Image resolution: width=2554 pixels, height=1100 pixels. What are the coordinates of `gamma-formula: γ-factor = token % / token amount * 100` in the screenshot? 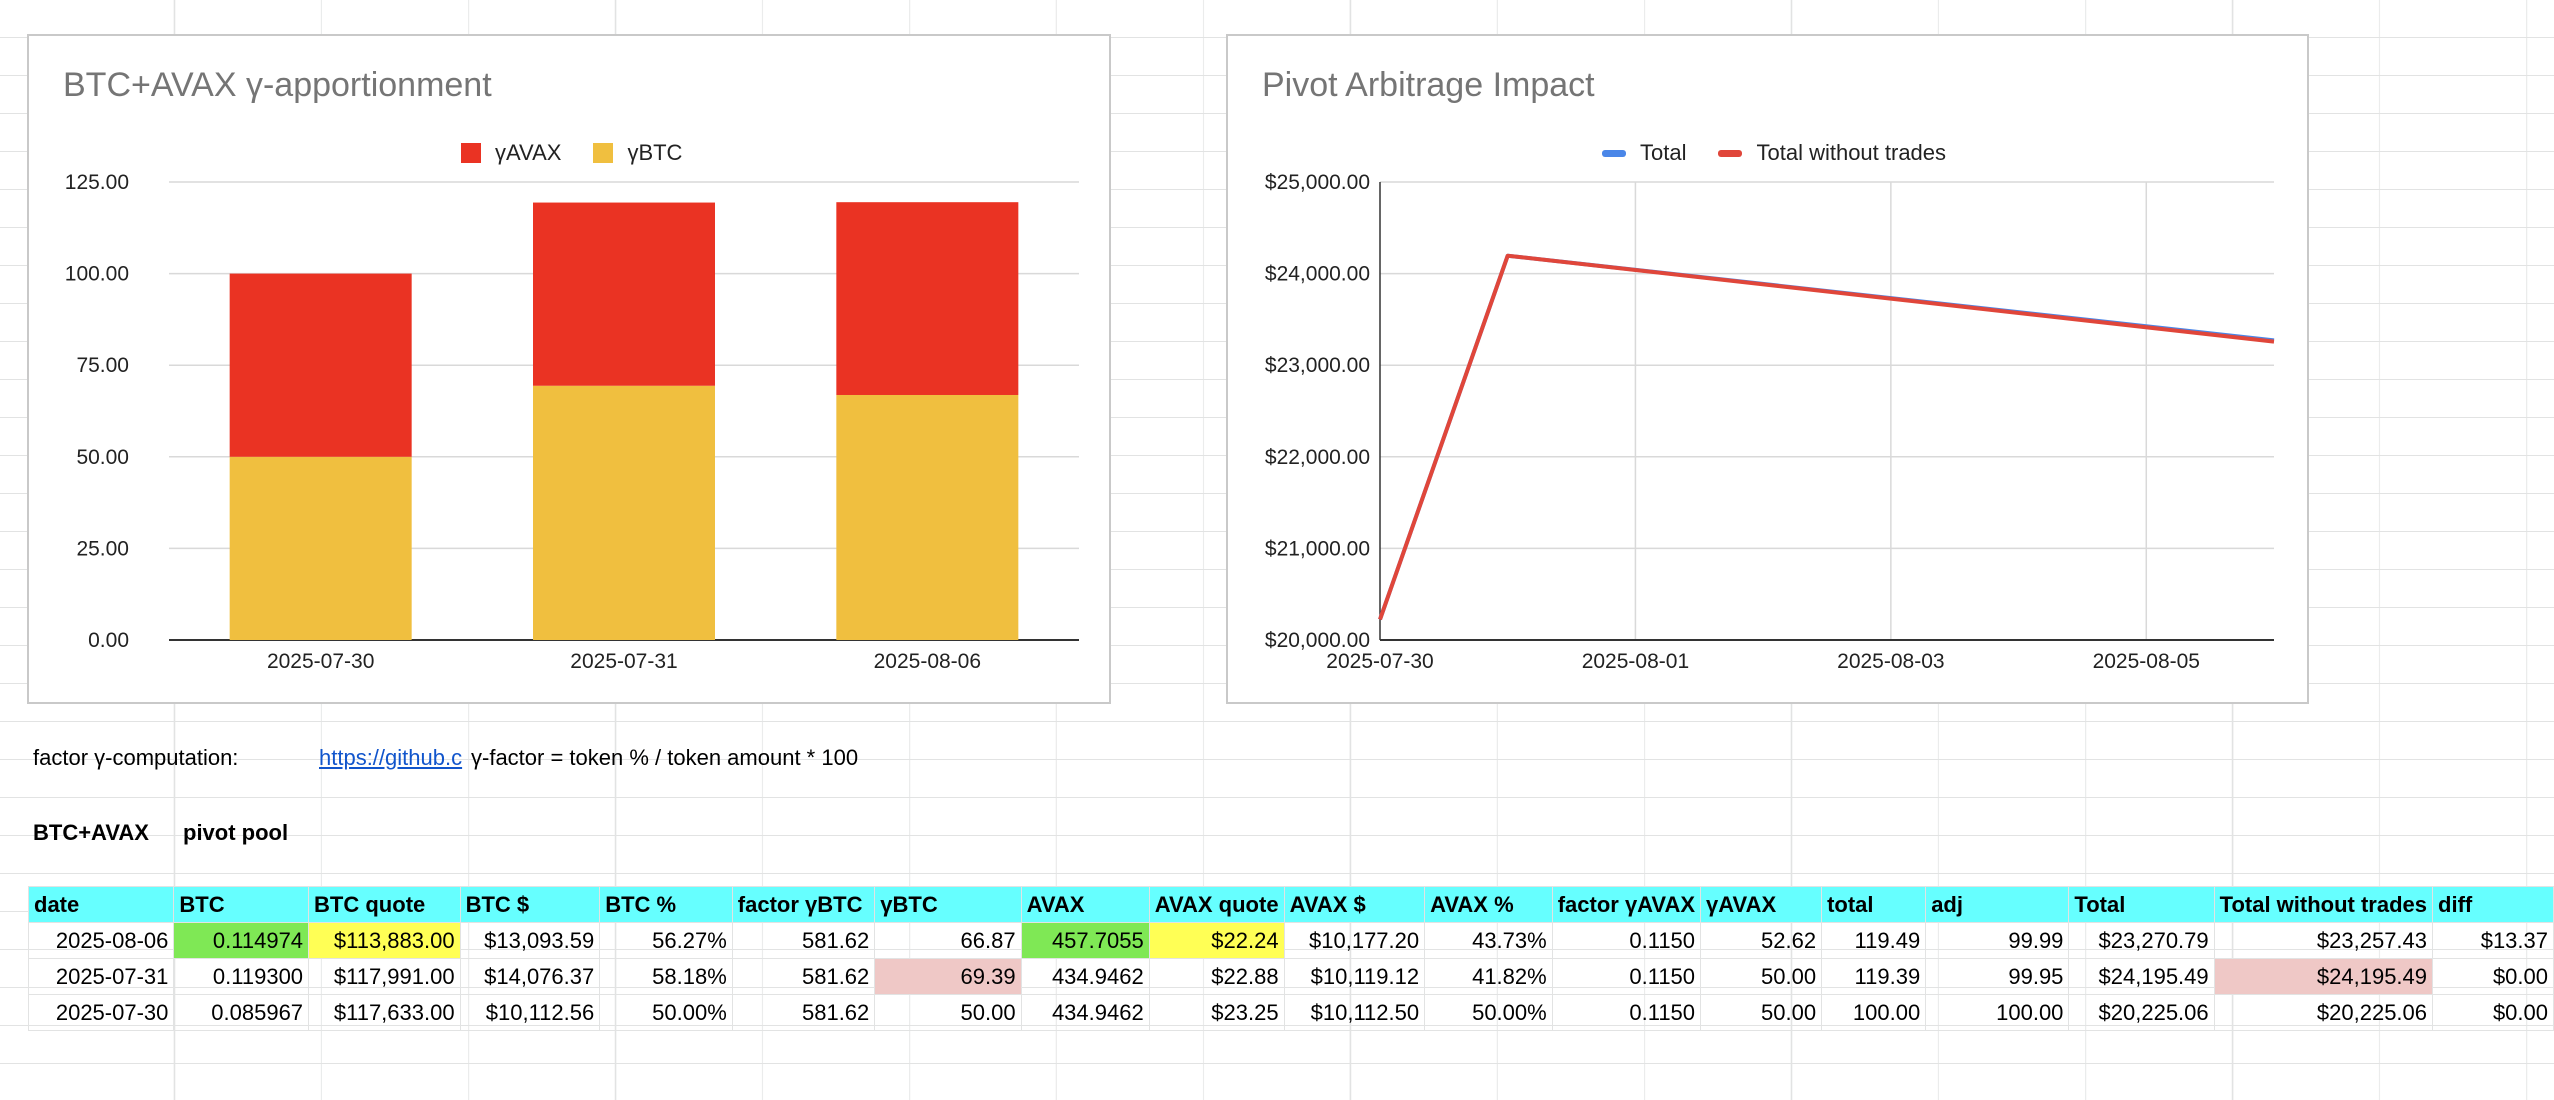 It's located at (665, 757).